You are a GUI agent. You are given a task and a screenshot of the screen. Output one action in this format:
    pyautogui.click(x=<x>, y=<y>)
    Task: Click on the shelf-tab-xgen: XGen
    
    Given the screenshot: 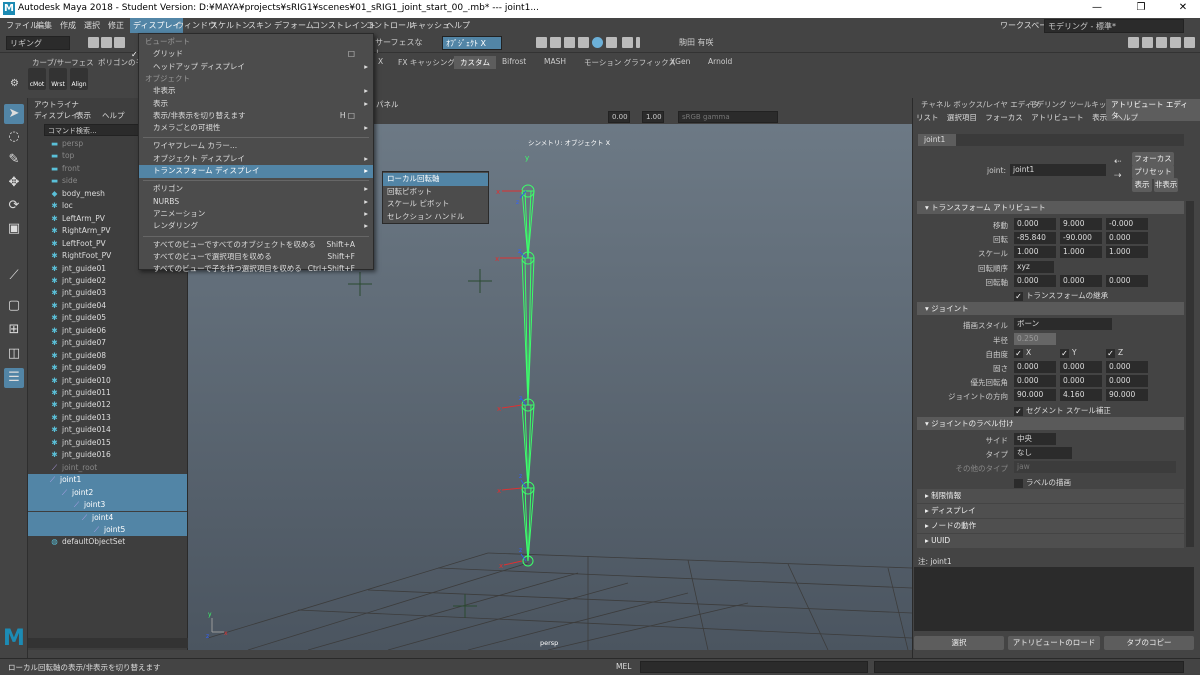 What is the action you would take?
    pyautogui.click(x=680, y=61)
    